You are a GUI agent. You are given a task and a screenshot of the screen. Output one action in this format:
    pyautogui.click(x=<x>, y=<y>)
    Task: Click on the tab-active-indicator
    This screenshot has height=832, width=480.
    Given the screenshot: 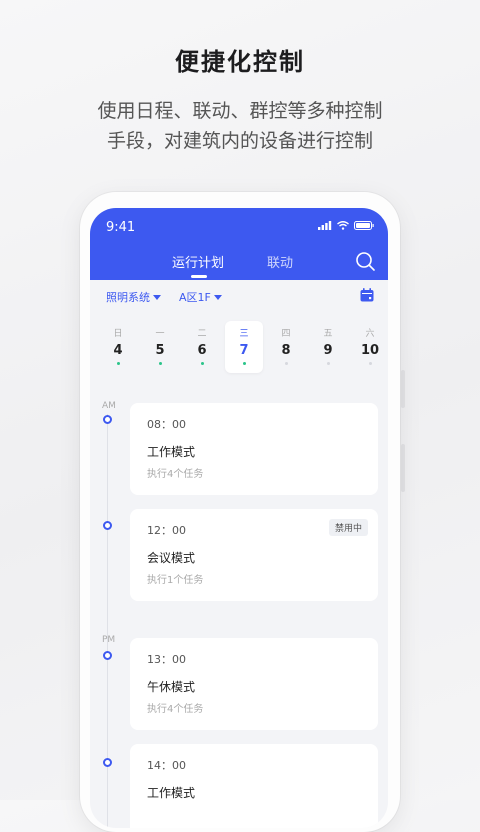 What is the action you would take?
    pyautogui.click(x=199, y=276)
    